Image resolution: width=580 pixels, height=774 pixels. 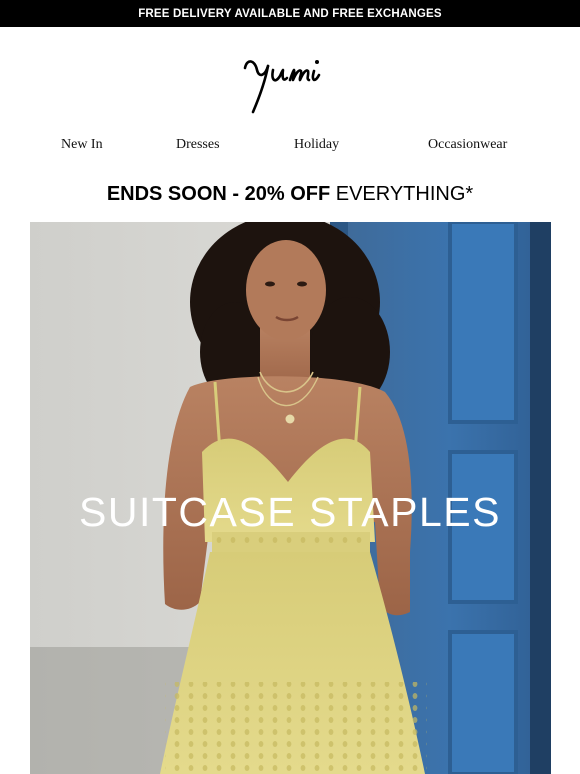 What do you see at coordinates (198, 145) in the screenshot?
I see `nav-item-dresses: Dresses` at bounding box center [198, 145].